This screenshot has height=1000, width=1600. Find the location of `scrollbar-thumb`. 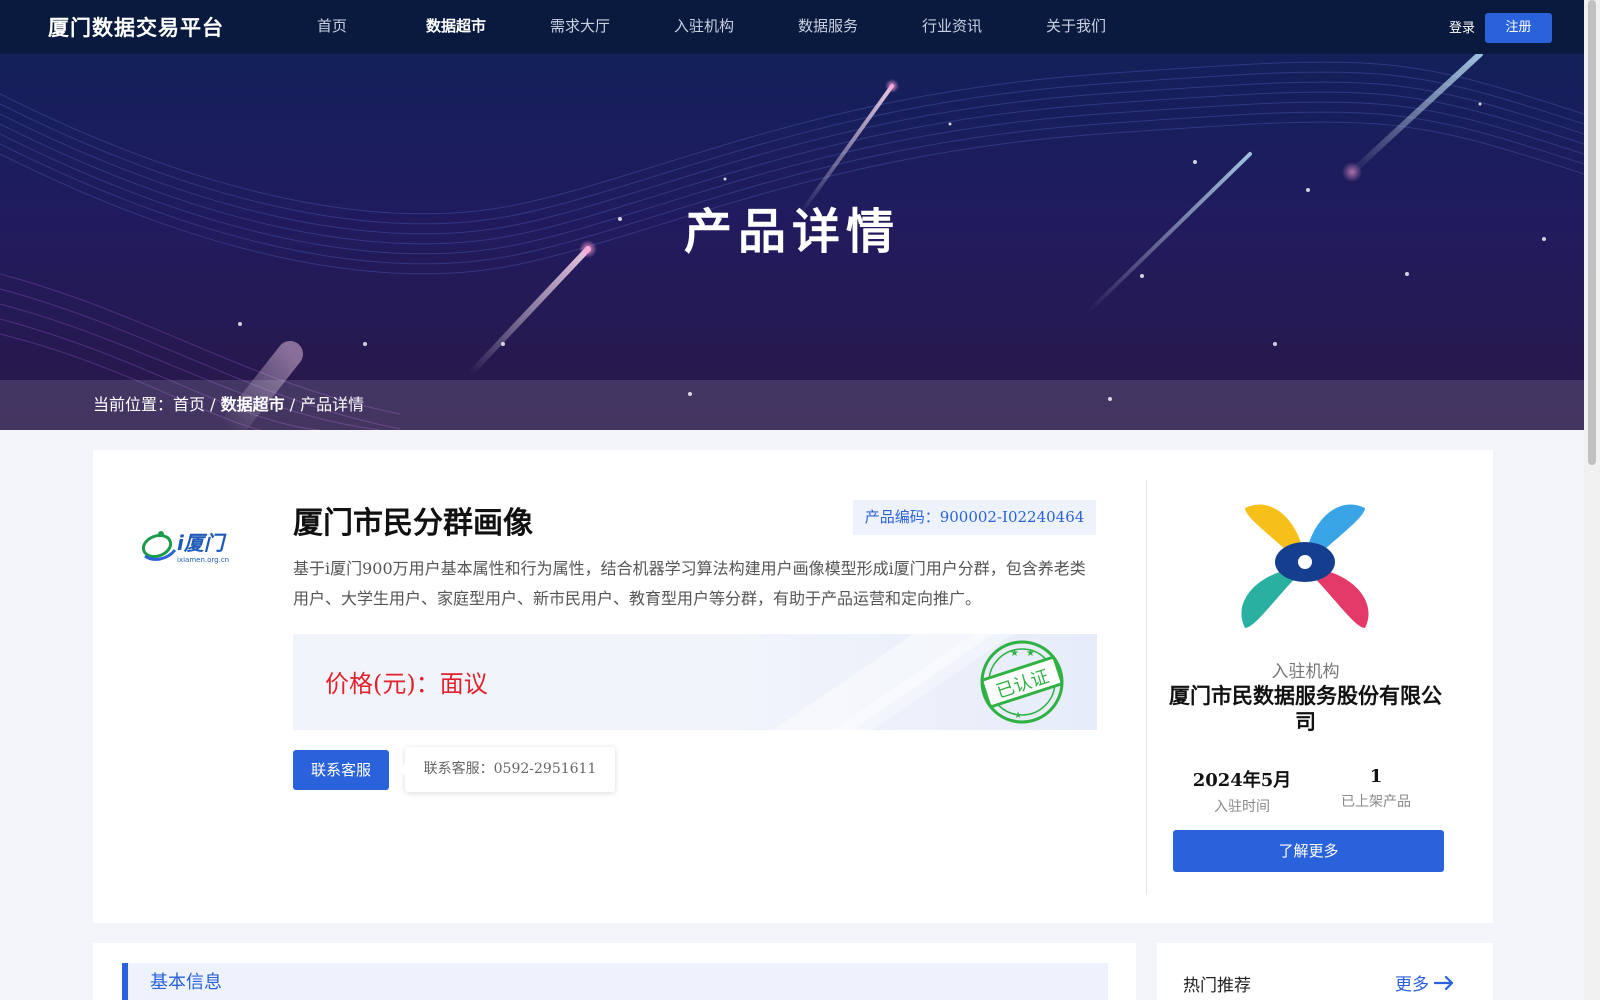

scrollbar-thumb is located at coordinates (1592, 232).